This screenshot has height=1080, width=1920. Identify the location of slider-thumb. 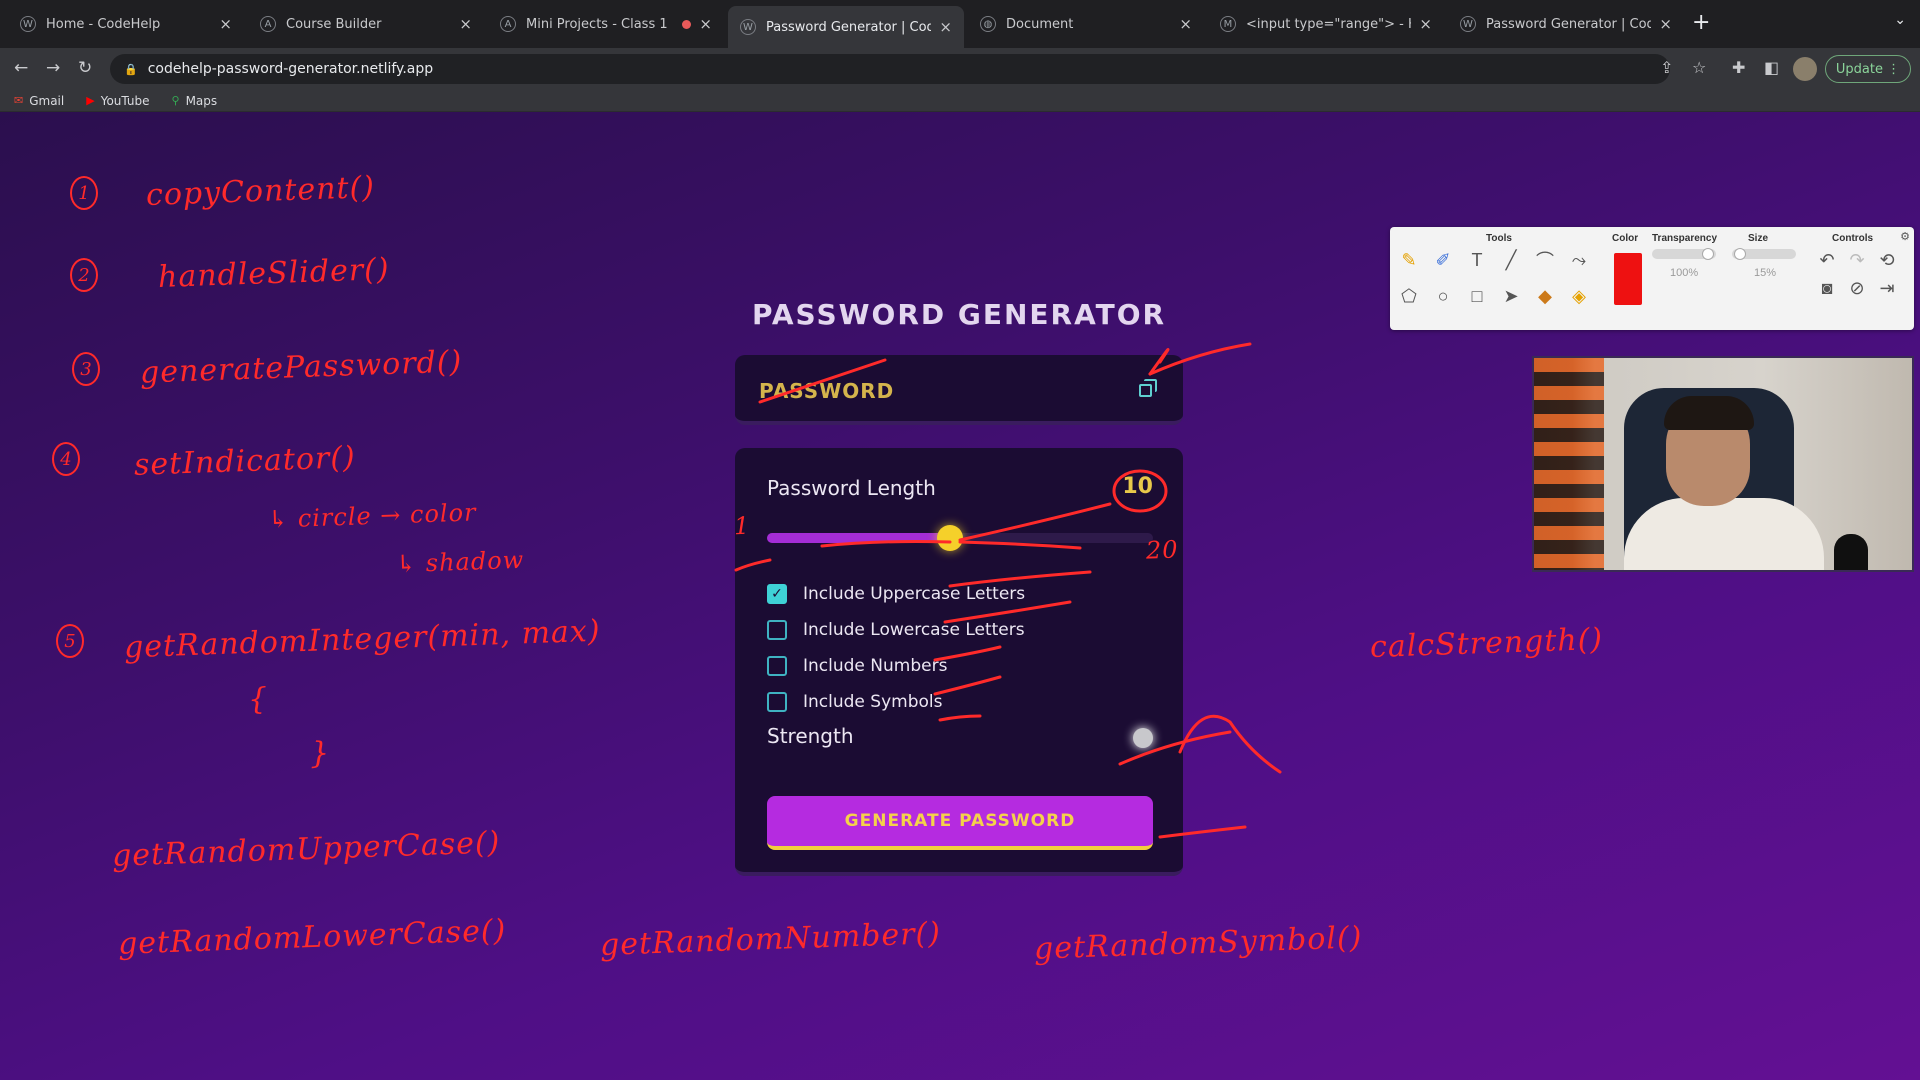
(949, 538).